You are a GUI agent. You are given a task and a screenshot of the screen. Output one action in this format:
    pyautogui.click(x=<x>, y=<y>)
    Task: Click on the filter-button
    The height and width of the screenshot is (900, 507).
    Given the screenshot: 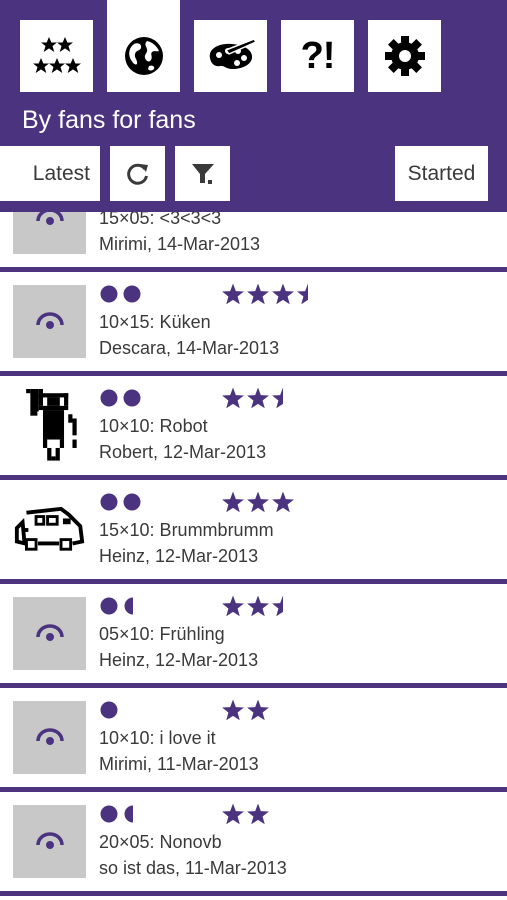 What is the action you would take?
    pyautogui.click(x=202, y=173)
    